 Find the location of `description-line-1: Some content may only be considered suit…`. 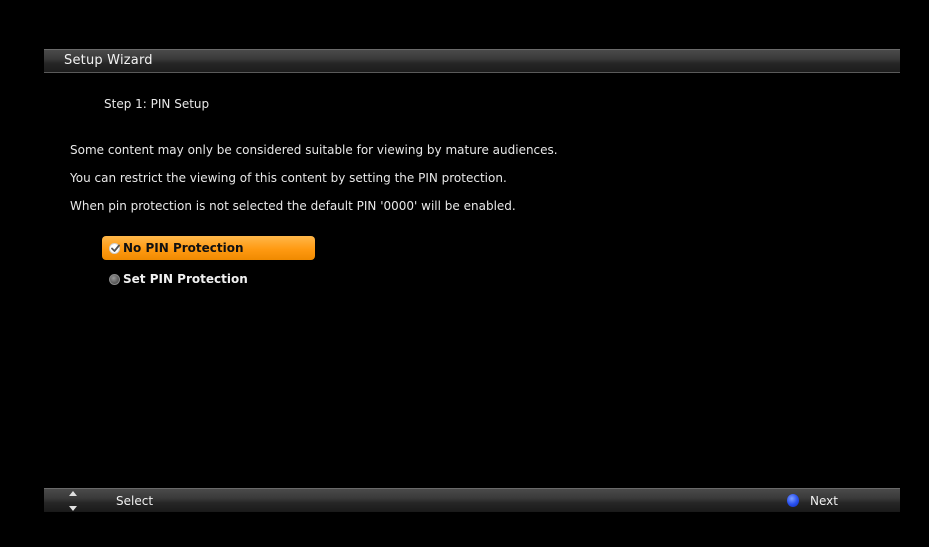

description-line-1: Some content may only be considered suit… is located at coordinates (314, 150).